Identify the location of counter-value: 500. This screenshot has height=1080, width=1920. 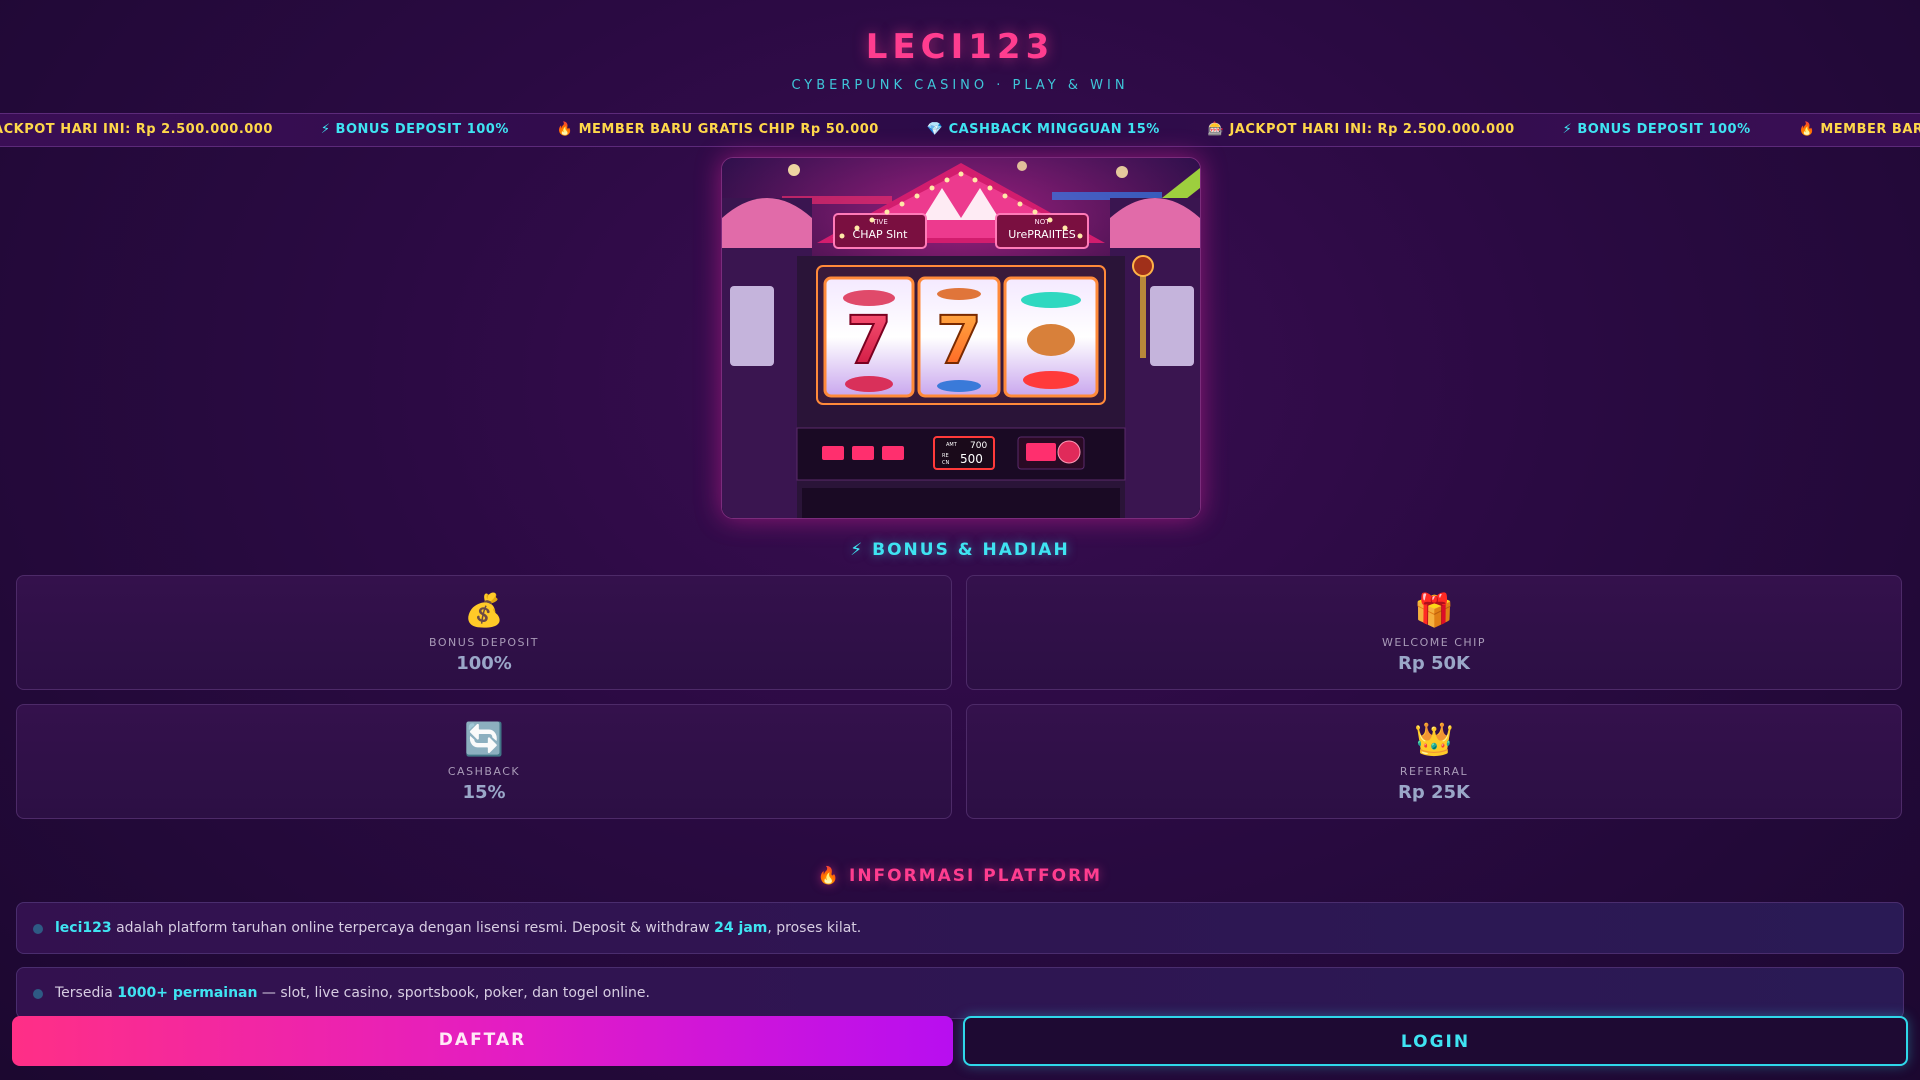
(971, 459).